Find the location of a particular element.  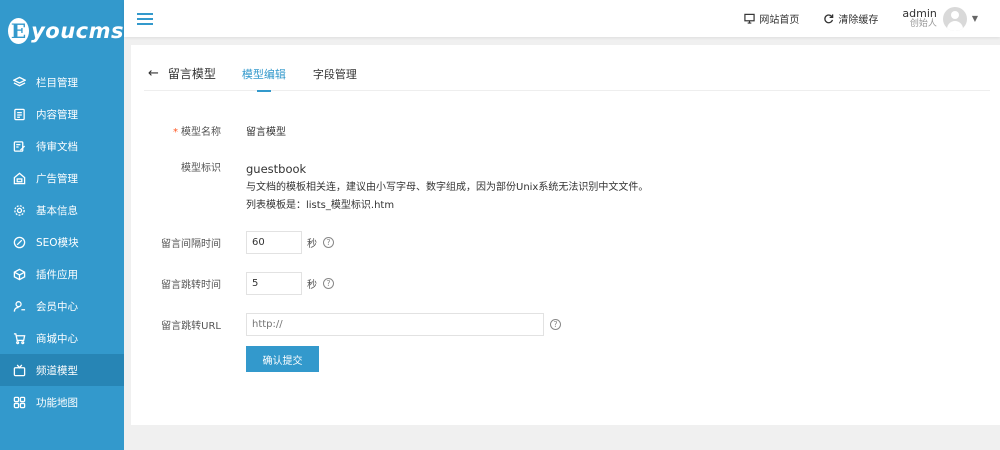

user-name: admin is located at coordinates (919, 13).